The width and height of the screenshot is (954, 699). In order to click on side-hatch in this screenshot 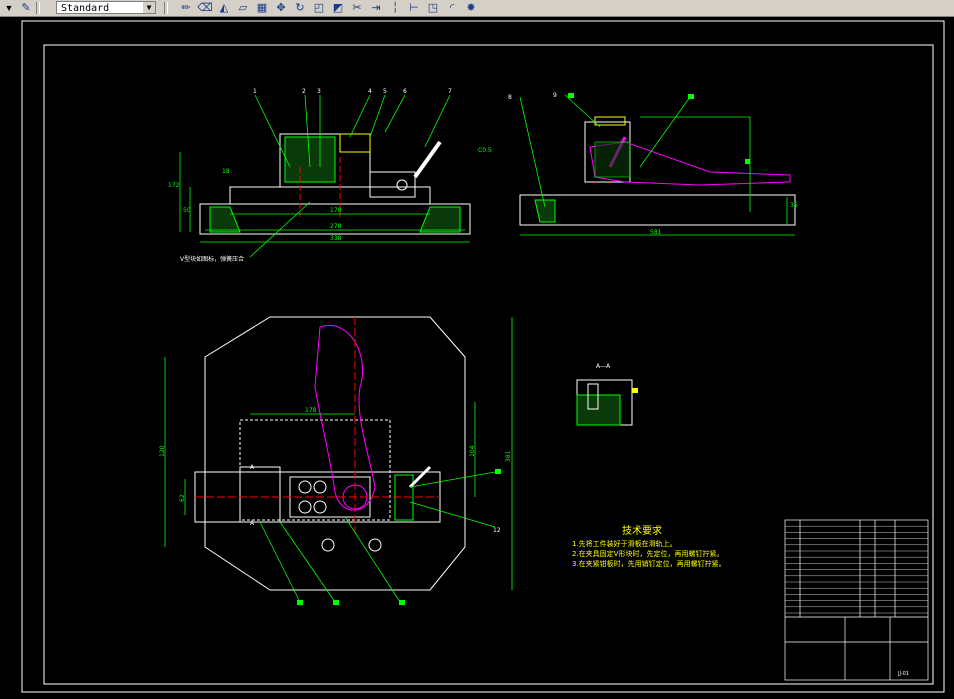, I will do `click(545, 211)`.